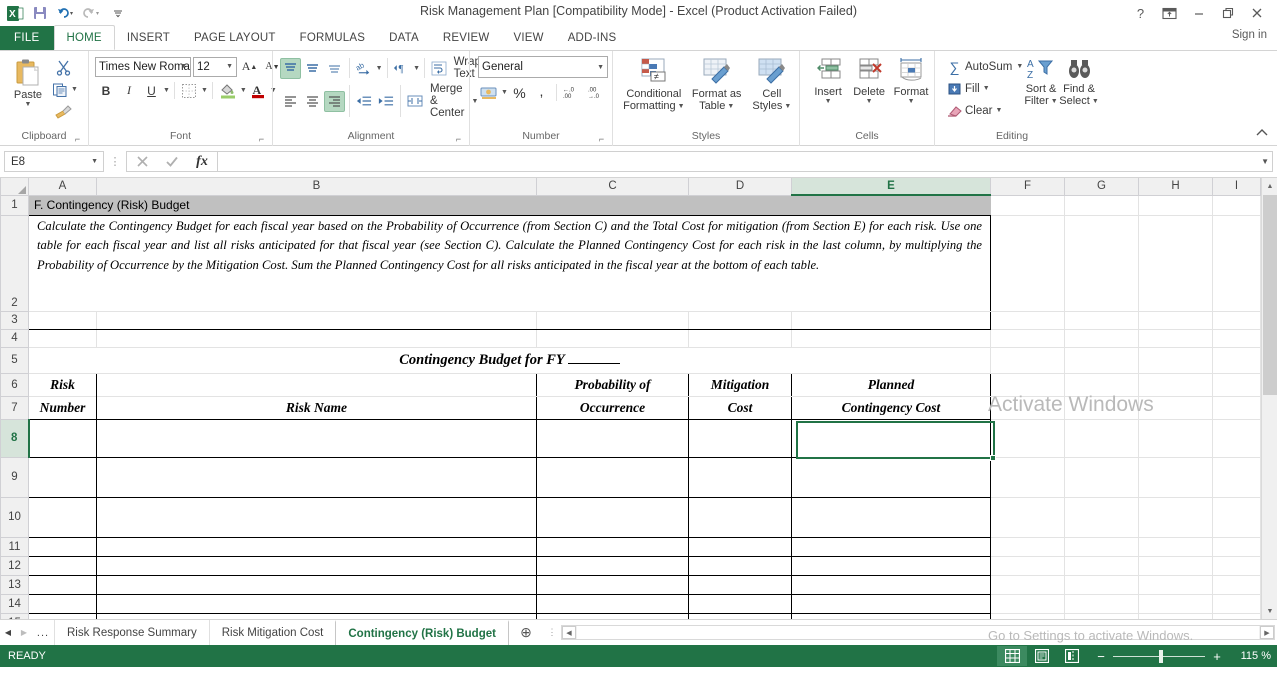 This screenshot has width=1277, height=680. I want to click on cell-g10, so click(1101, 517).